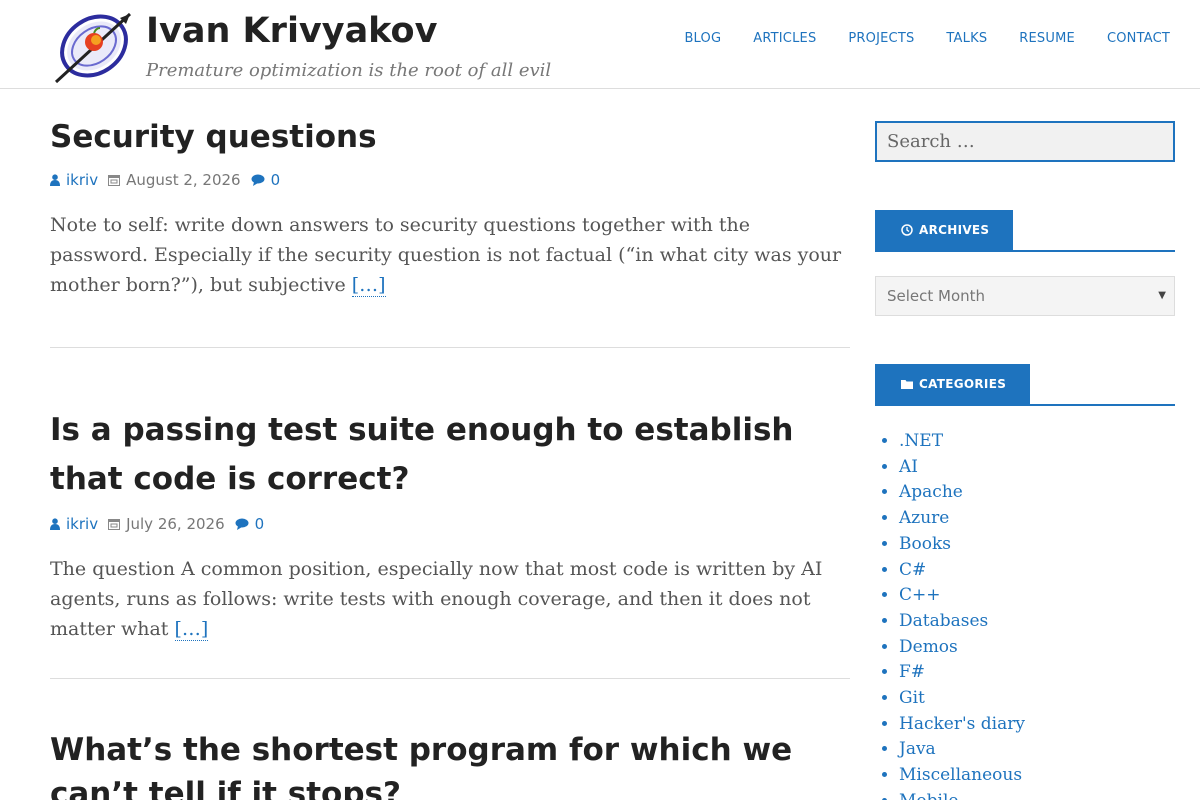 The image size is (1200, 800). I want to click on archives-month-select: Select Month ▼, so click(1025, 296).